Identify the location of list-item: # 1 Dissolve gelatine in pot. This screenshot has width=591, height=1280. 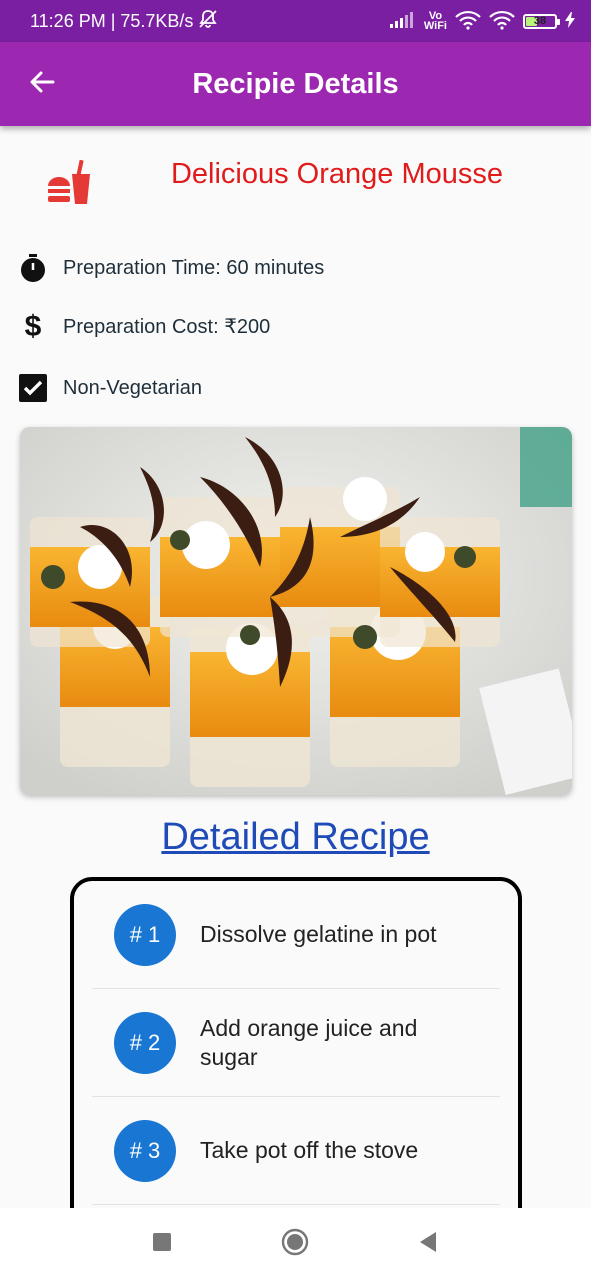
(296, 935).